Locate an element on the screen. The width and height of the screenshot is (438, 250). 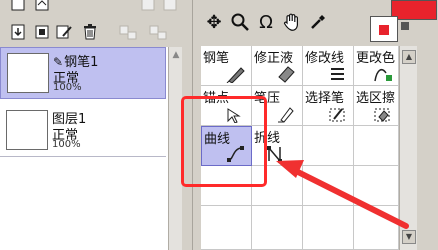
select-eraser-icon is located at coordinates (382, 115).